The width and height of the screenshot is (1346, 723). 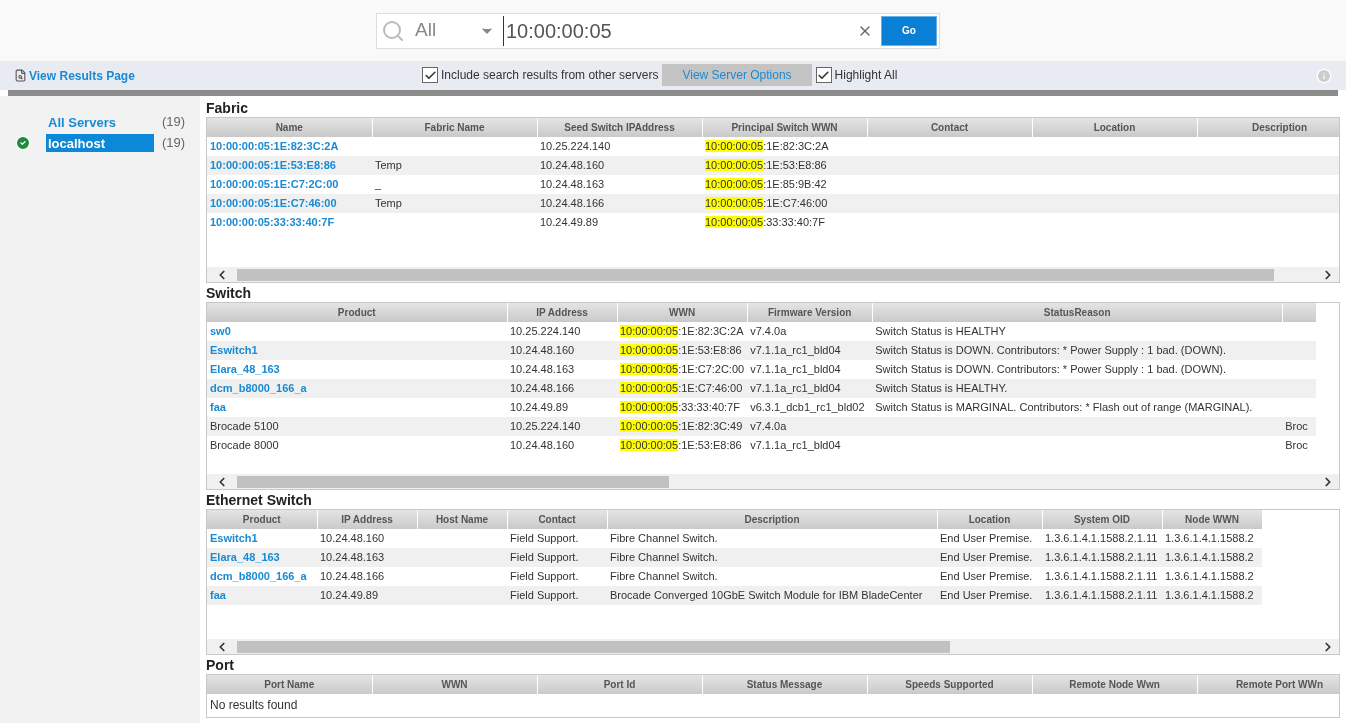 I want to click on table-cell: Brocade Converged 10GbE Switch Module for IBM BladeCenter, so click(x=772, y=595).